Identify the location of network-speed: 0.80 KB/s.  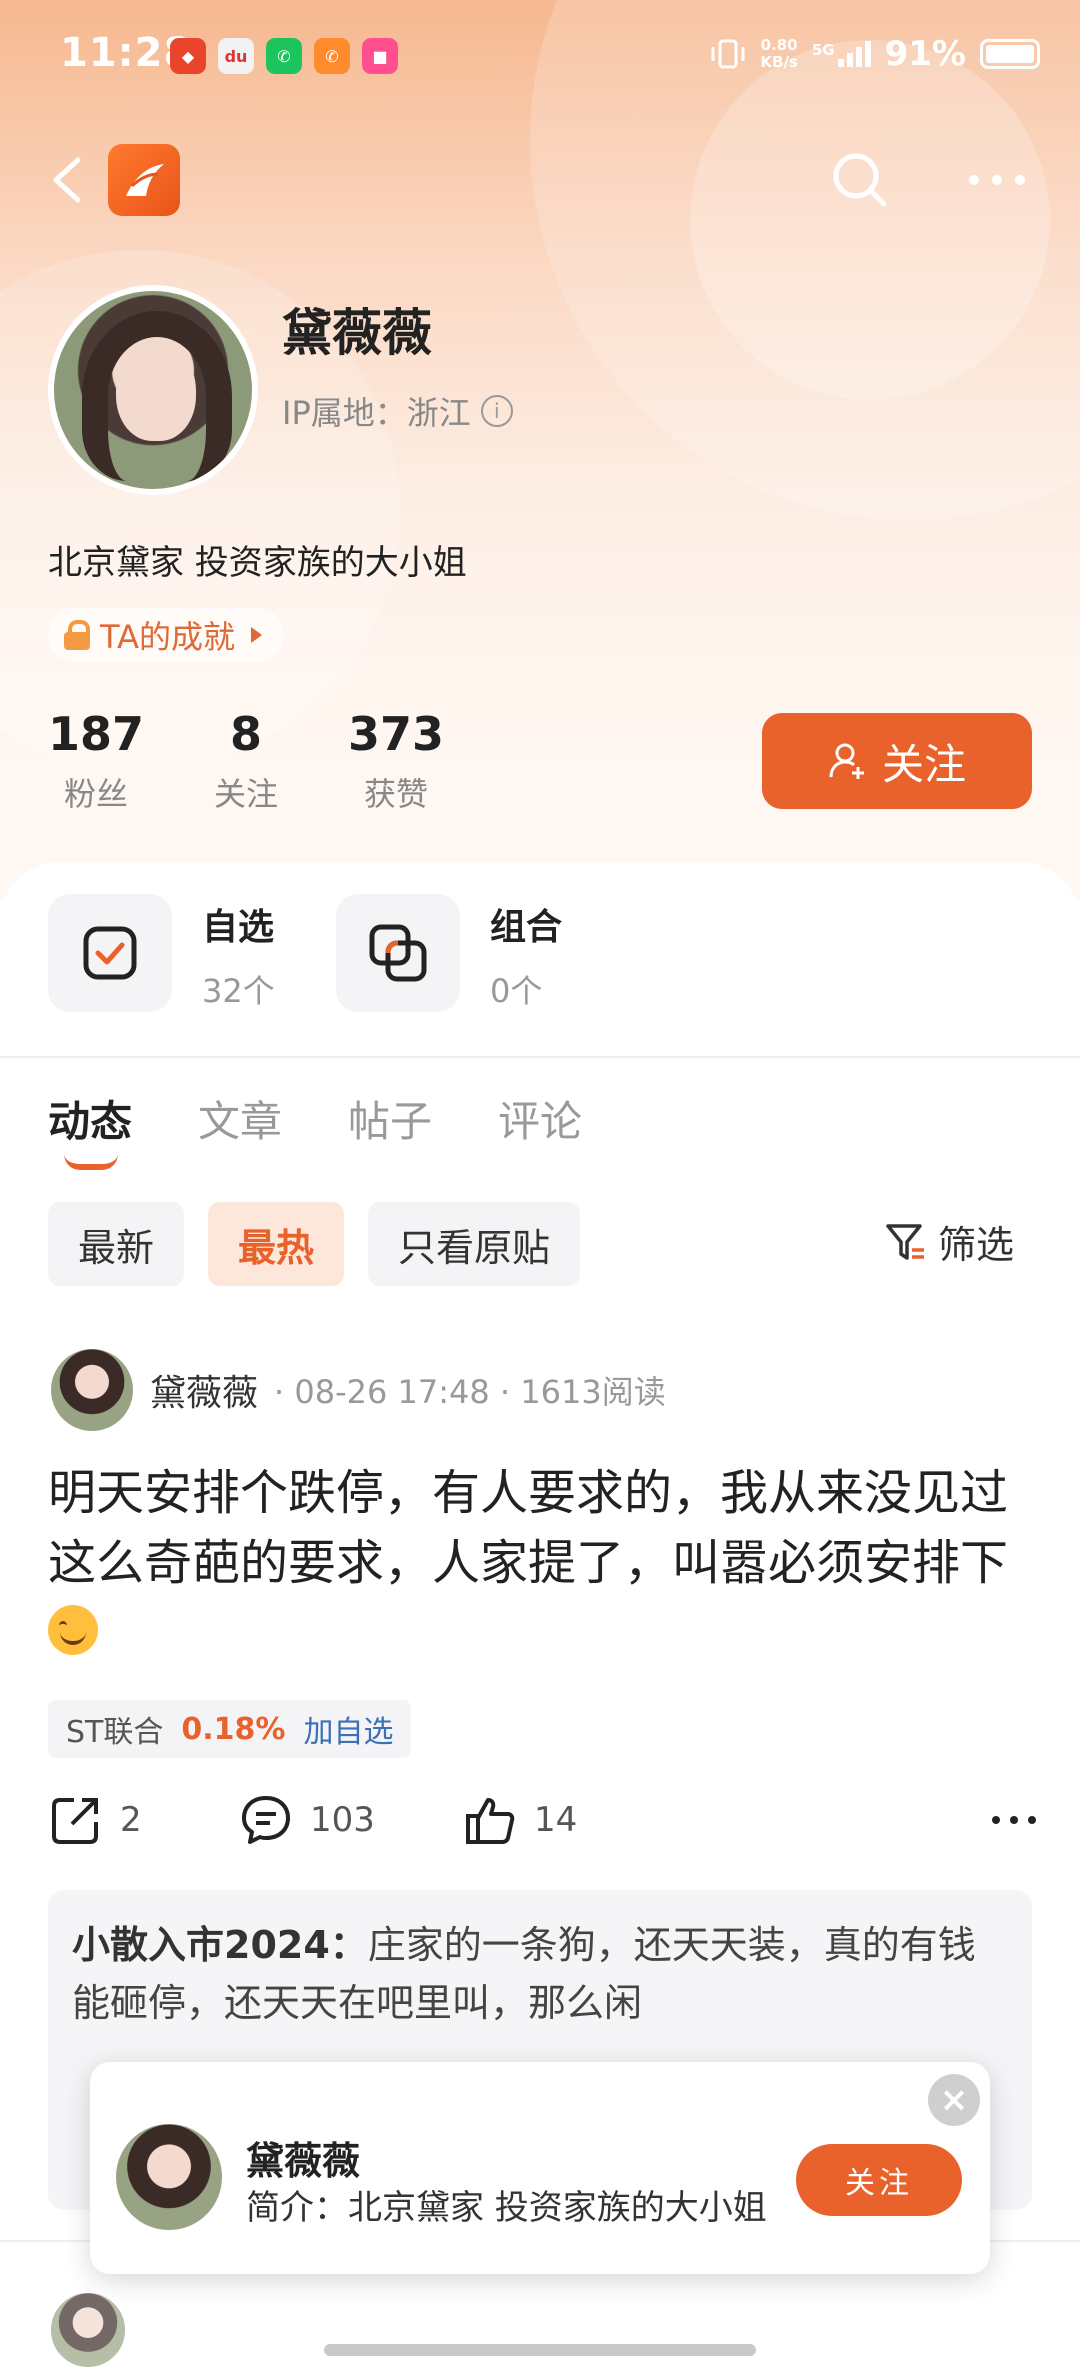
(779, 53).